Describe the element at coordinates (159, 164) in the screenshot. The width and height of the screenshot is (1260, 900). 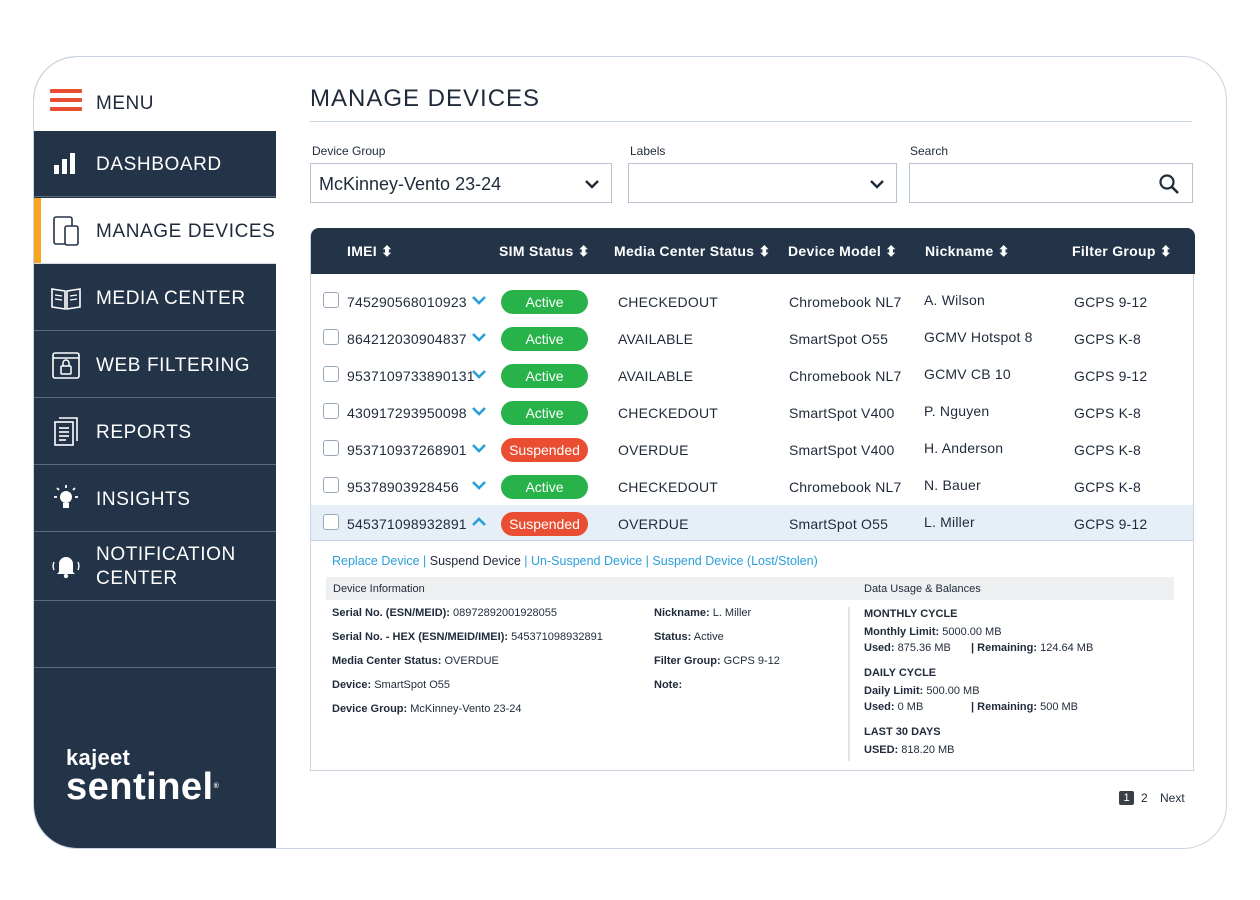
I see `sidebar-item-label: DASHBOARD` at that location.